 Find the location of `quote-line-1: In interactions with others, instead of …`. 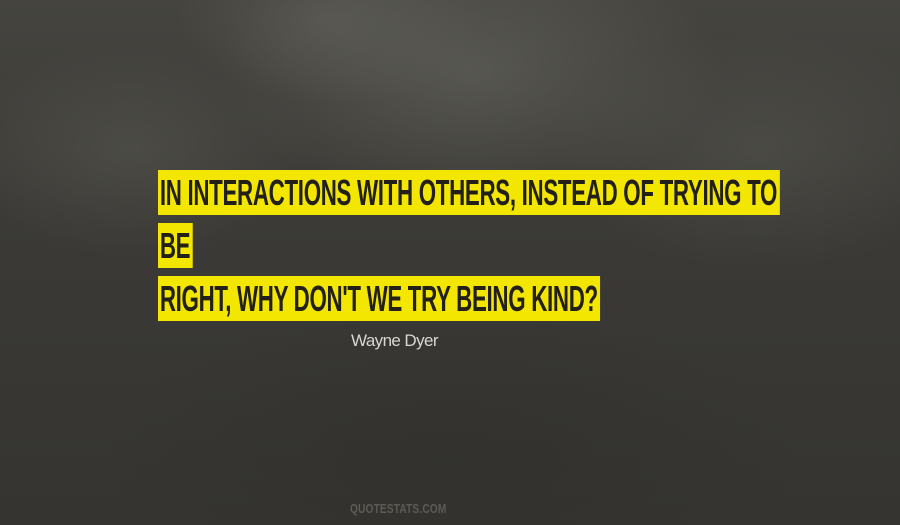

quote-line-1: In interactions with others, instead of … is located at coordinates (469, 219).